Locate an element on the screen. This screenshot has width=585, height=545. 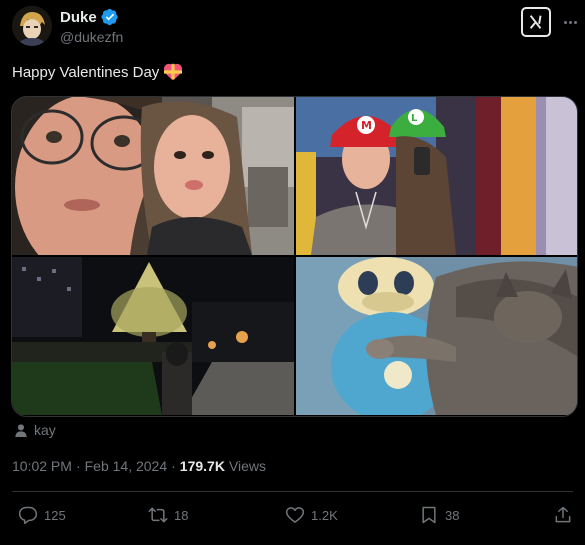
bookmark-button: 38 is located at coordinates (439, 515).